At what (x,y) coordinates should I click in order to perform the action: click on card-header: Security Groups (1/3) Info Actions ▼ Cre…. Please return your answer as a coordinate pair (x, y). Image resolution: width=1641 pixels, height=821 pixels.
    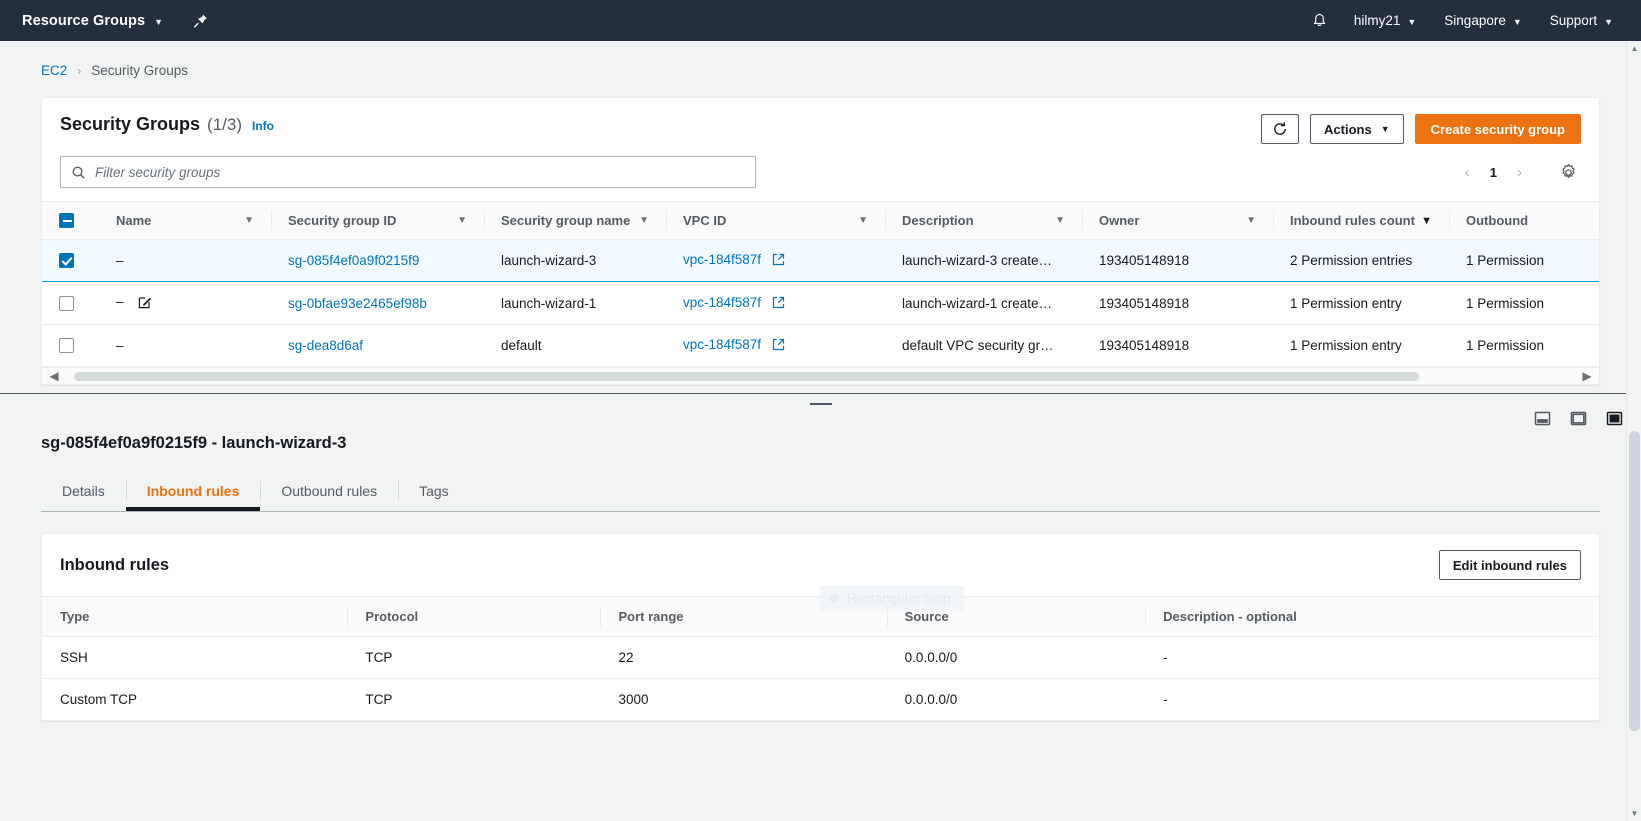
    Looking at the image, I should click on (820, 121).